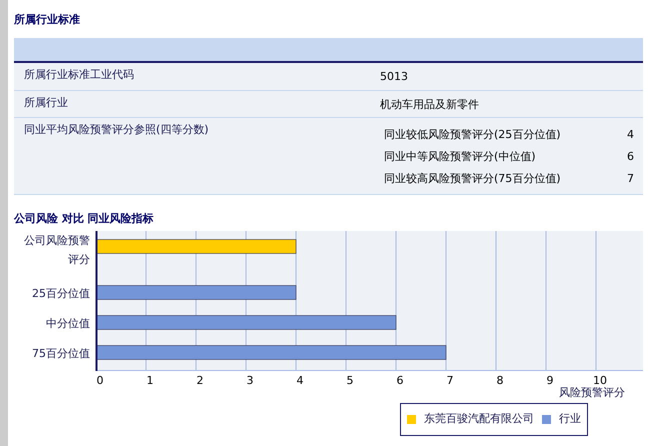  I want to click on legend-label: 东莞百骏汽配有限公司, so click(479, 419).